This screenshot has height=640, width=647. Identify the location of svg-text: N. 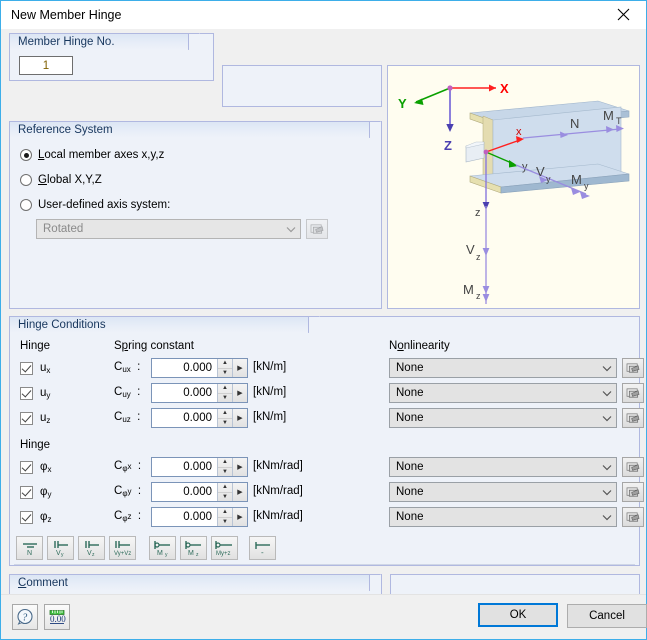
(29, 553).